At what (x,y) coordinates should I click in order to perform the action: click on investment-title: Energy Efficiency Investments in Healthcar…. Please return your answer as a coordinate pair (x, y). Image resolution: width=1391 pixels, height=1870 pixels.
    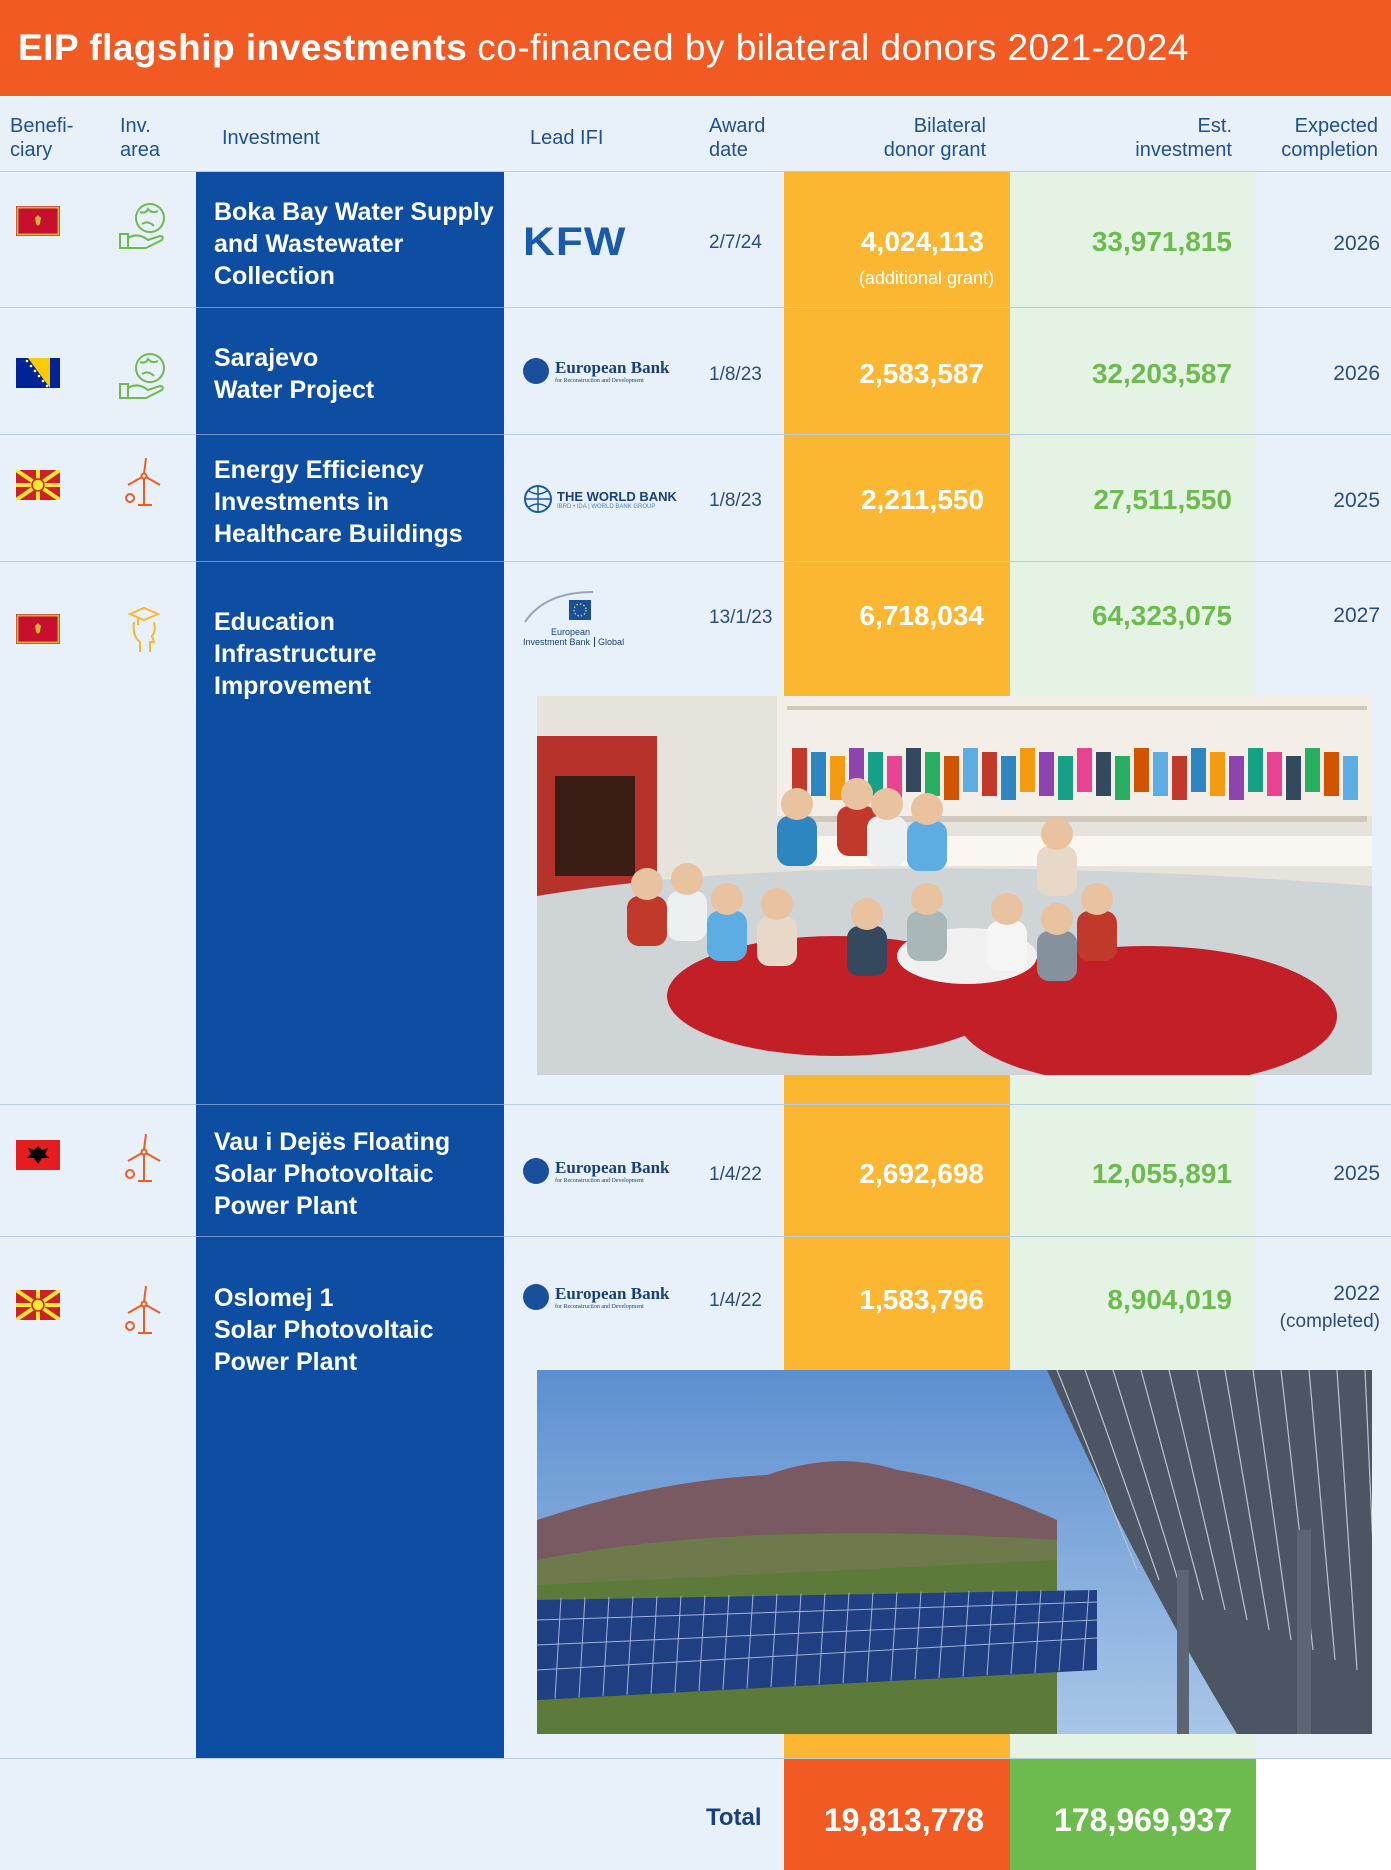
    Looking at the image, I should click on (338, 502).